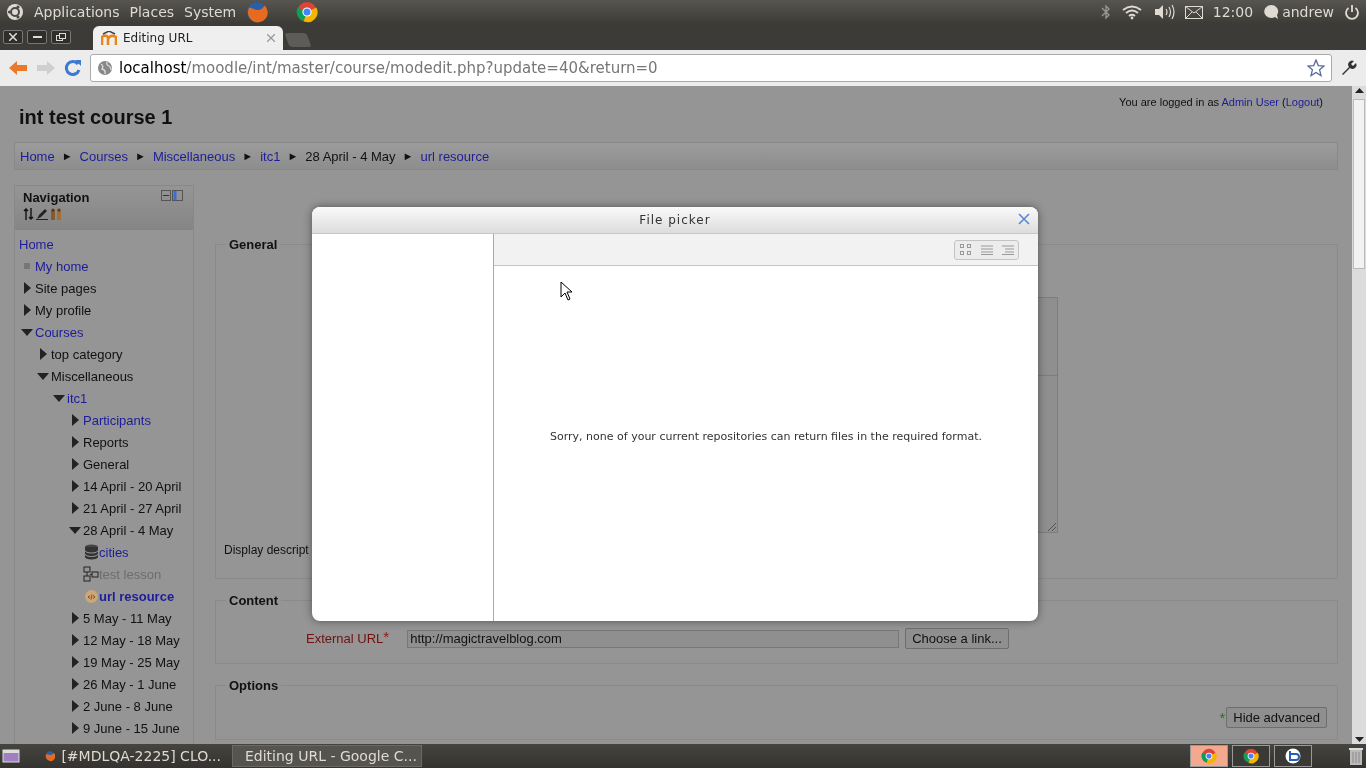  Describe the element at coordinates (130, 684) in the screenshot. I see `nav-item: 26 May - 1 June` at that location.